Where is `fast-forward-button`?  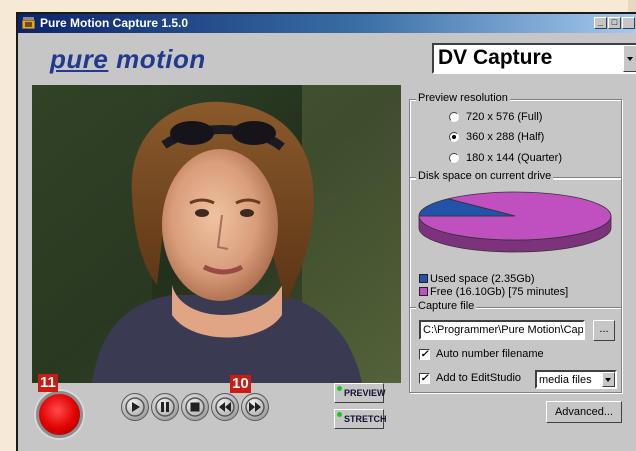
fast-forward-button is located at coordinates (255, 407).